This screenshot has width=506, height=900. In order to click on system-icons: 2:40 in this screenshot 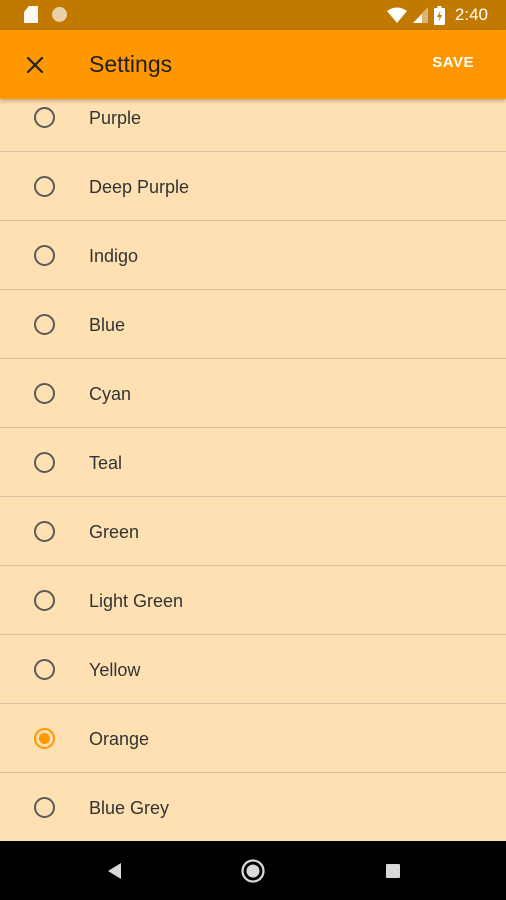, I will do `click(437, 15)`.